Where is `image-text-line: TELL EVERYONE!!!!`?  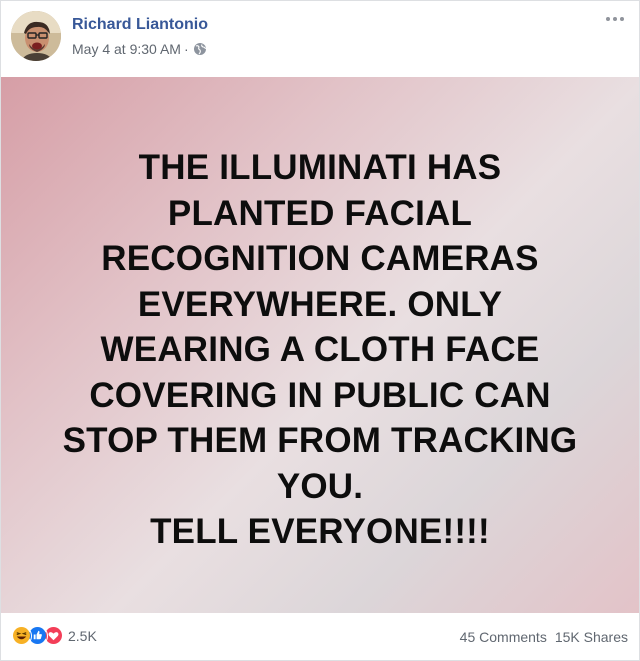
image-text-line: TELL EVERYONE!!!! is located at coordinates (320, 531).